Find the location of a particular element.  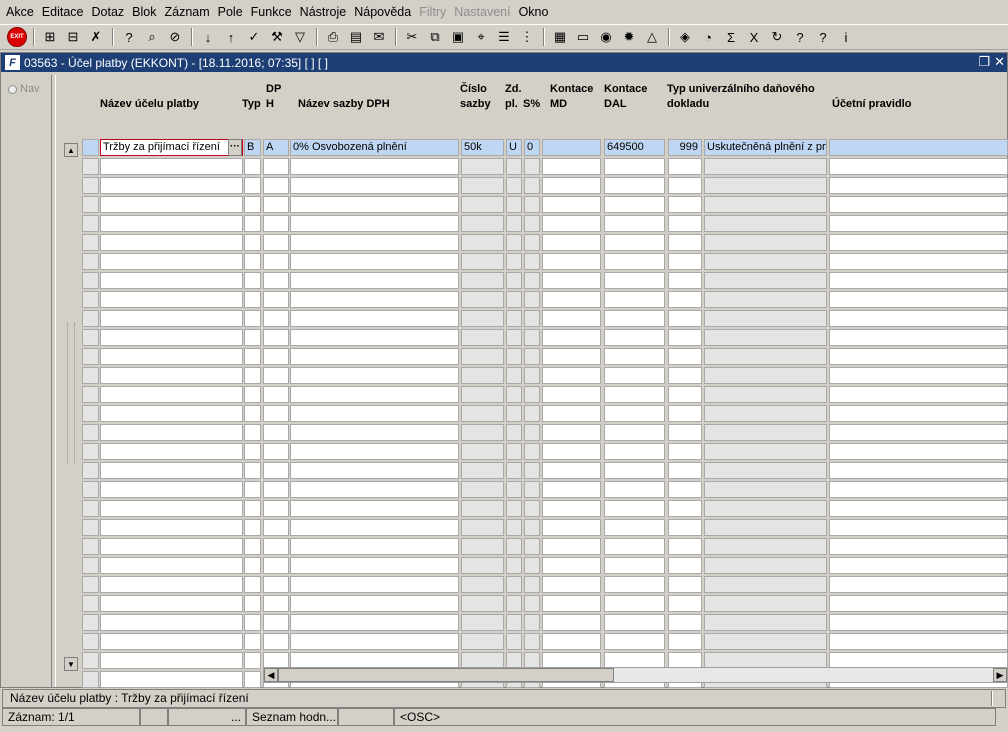

clear-record-icon: ✗ is located at coordinates (96, 37).